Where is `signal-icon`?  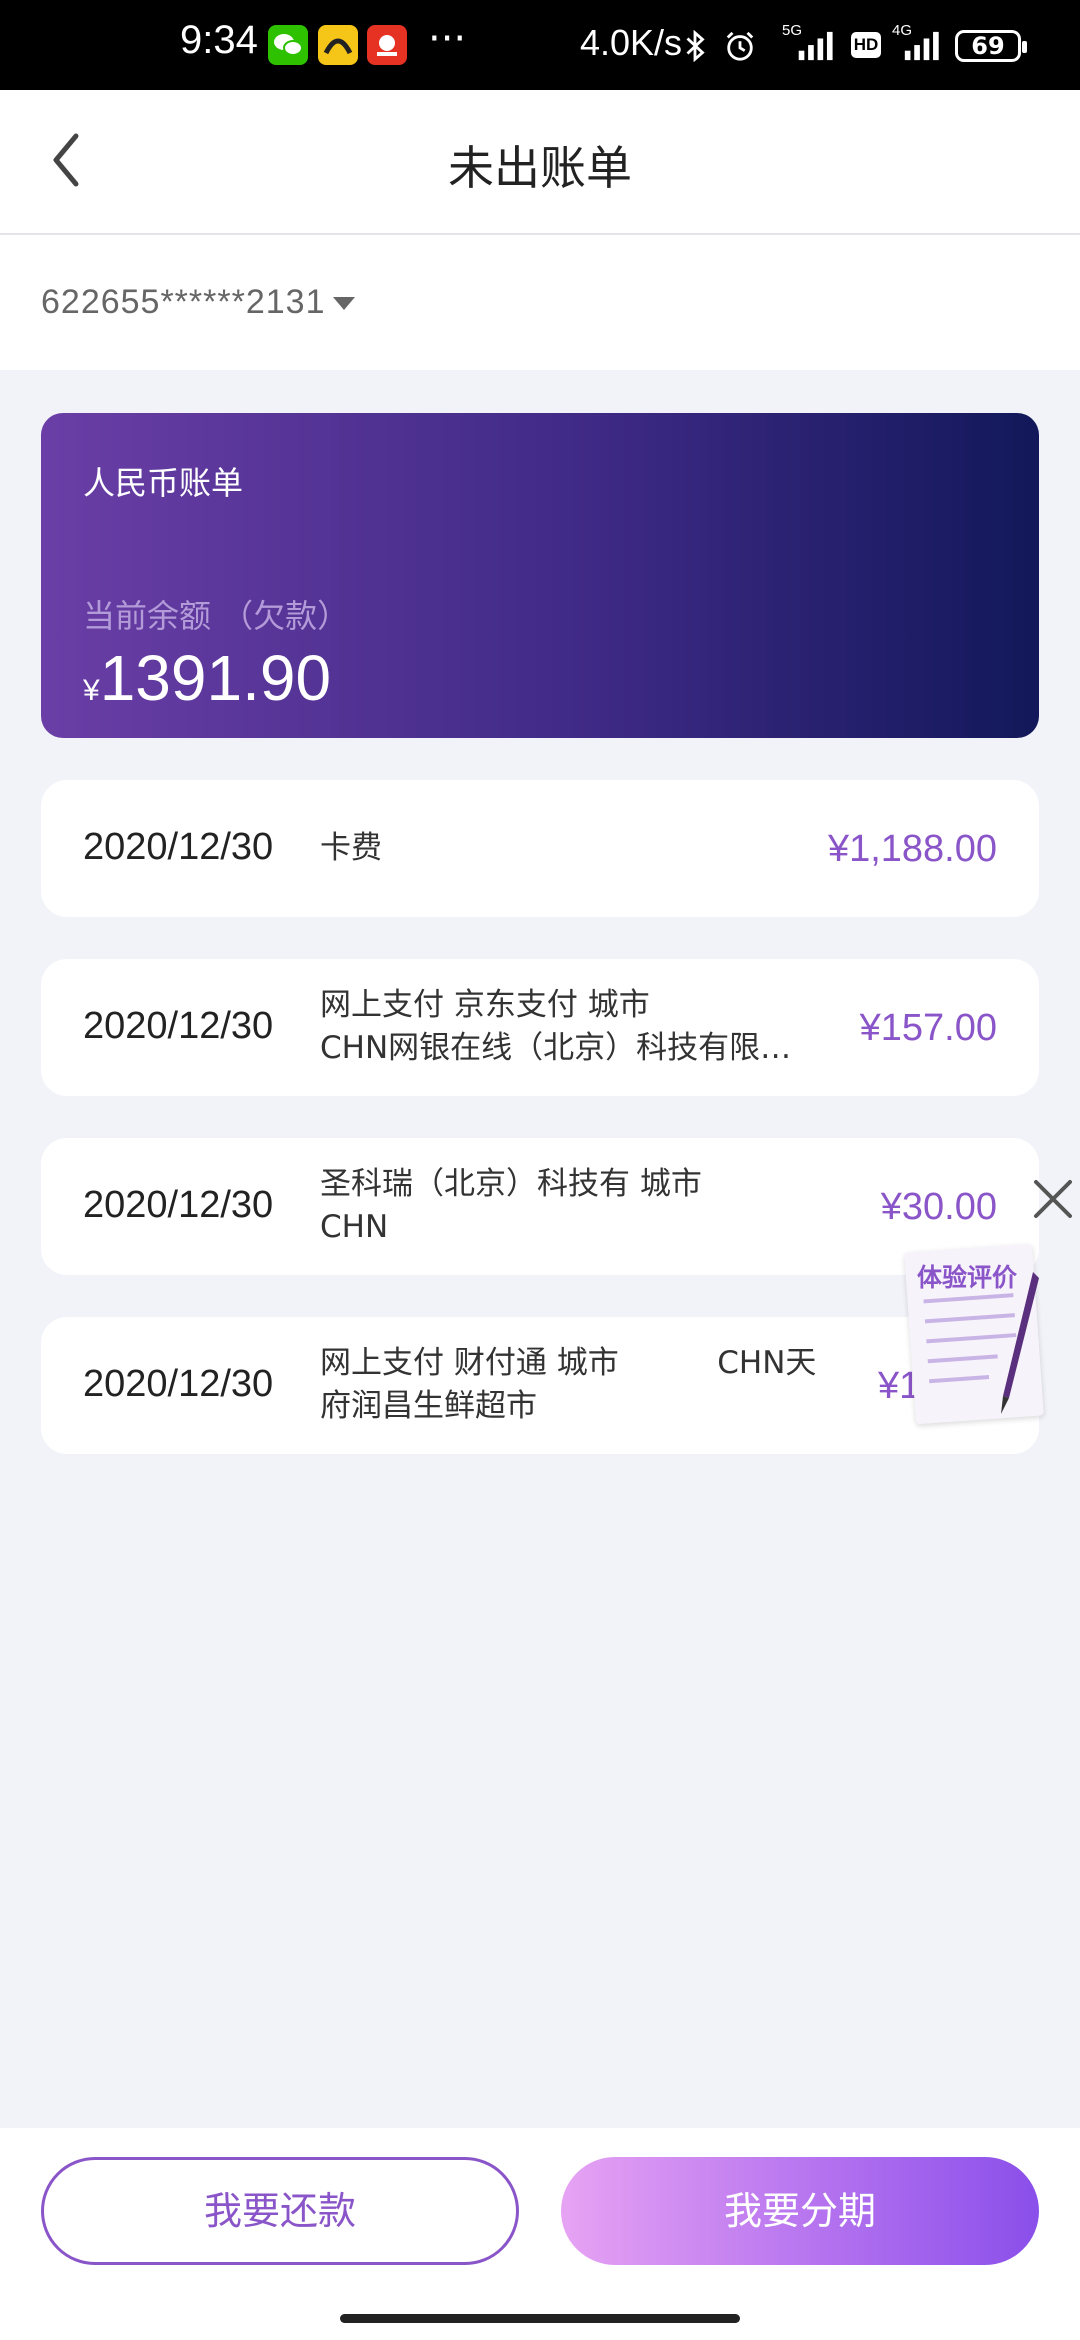
signal-icon is located at coordinates (815, 46).